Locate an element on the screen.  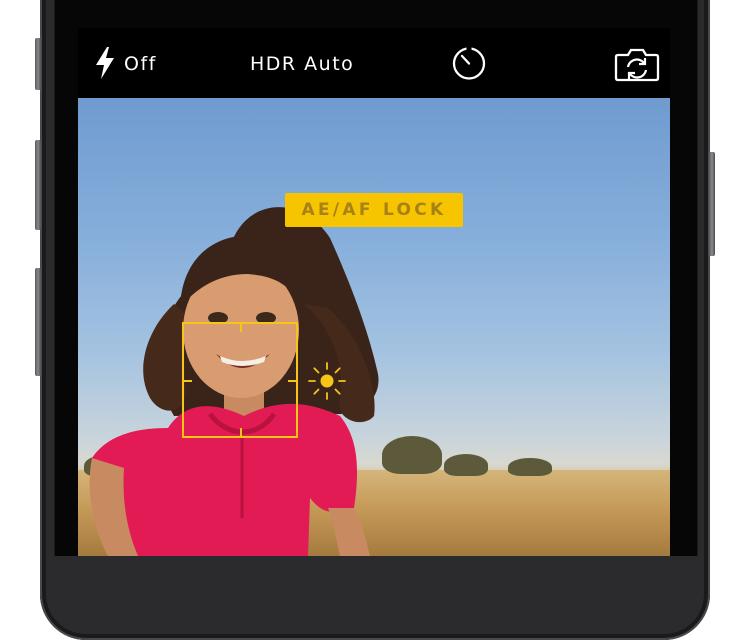
timer-icon is located at coordinates (469, 63).